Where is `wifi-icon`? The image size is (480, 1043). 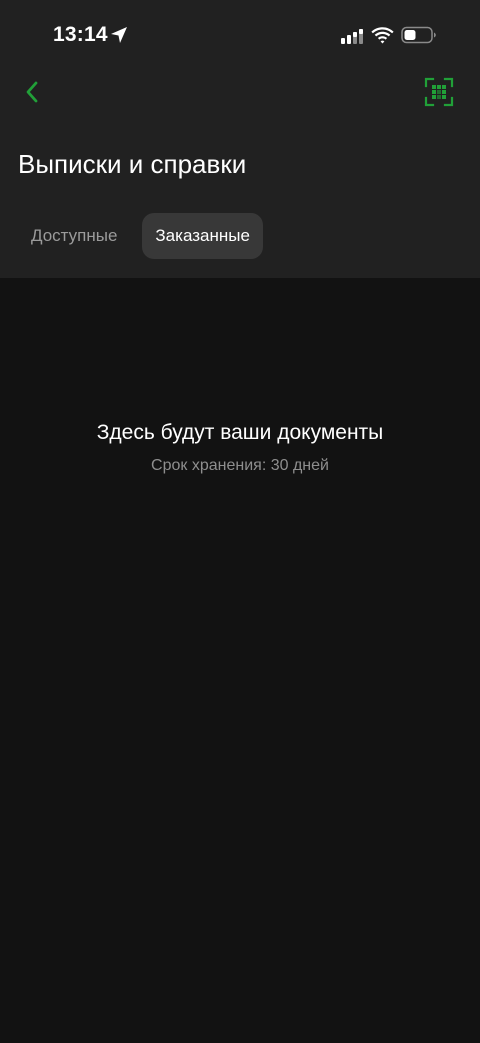
wifi-icon is located at coordinates (382, 35).